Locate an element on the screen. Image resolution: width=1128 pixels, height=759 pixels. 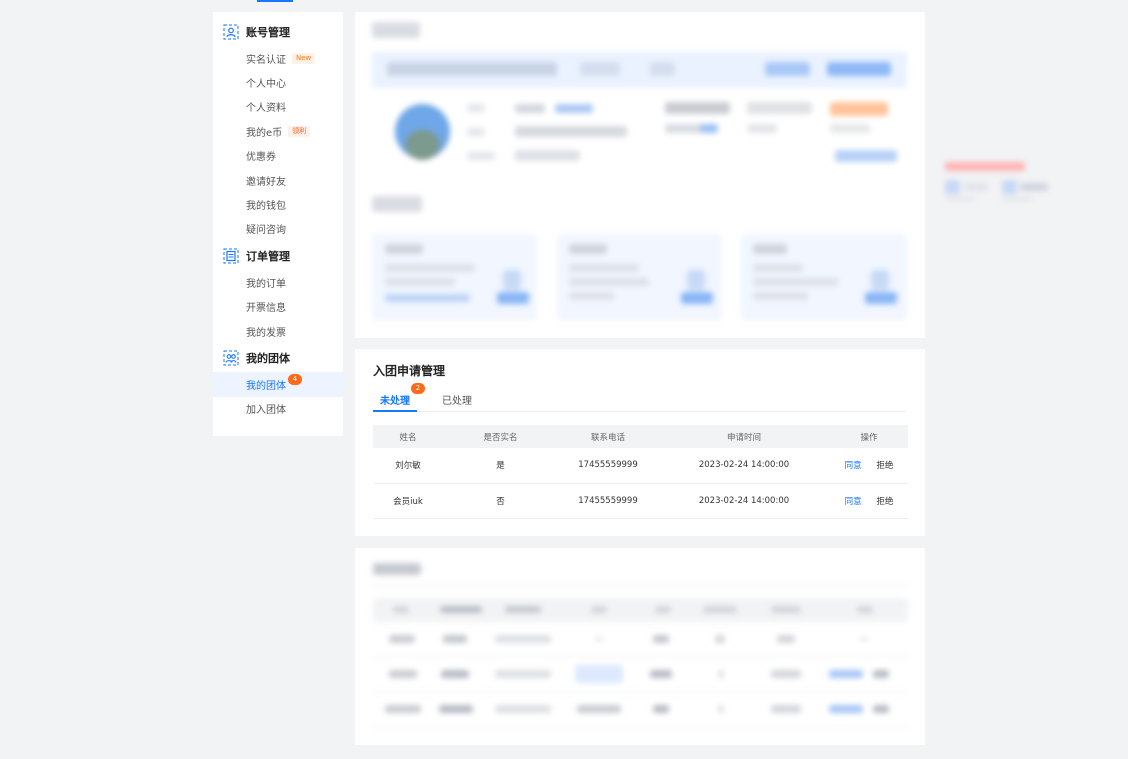
sidebar-item-label: 开票信息 is located at coordinates (266, 309).